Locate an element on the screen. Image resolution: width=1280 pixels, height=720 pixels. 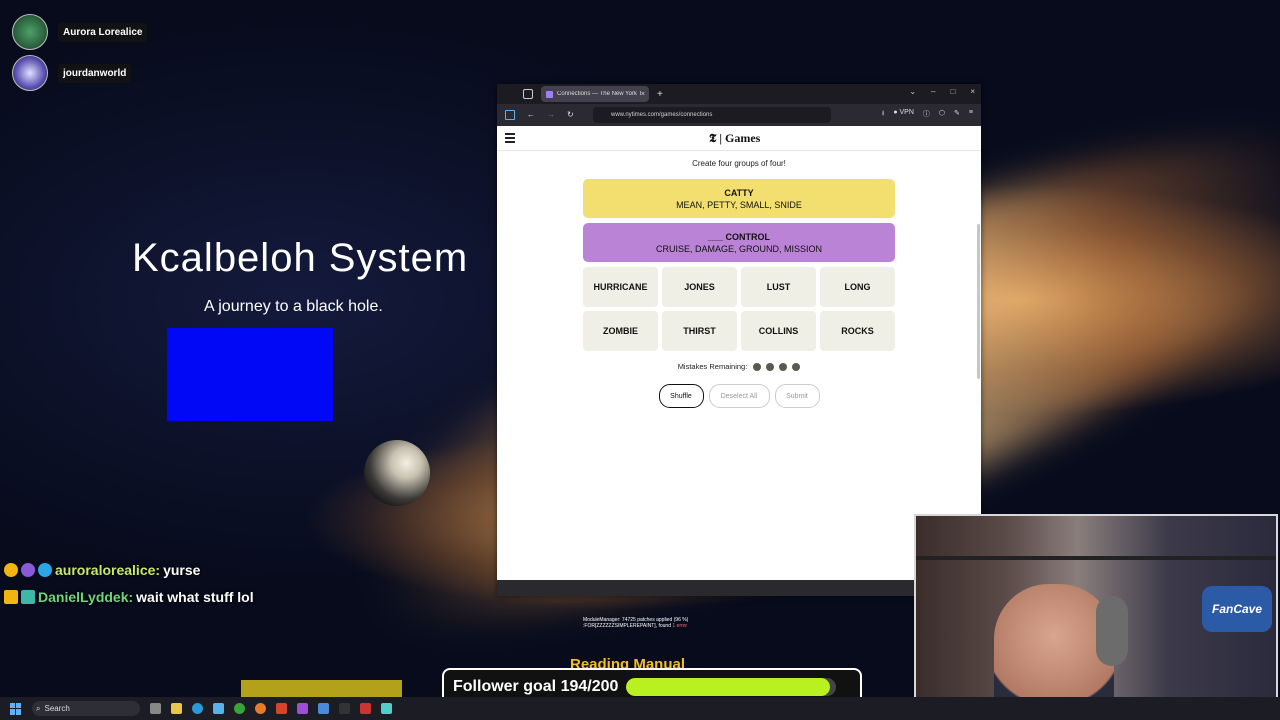
vpn-label: VPN is located at coordinates (906, 112).